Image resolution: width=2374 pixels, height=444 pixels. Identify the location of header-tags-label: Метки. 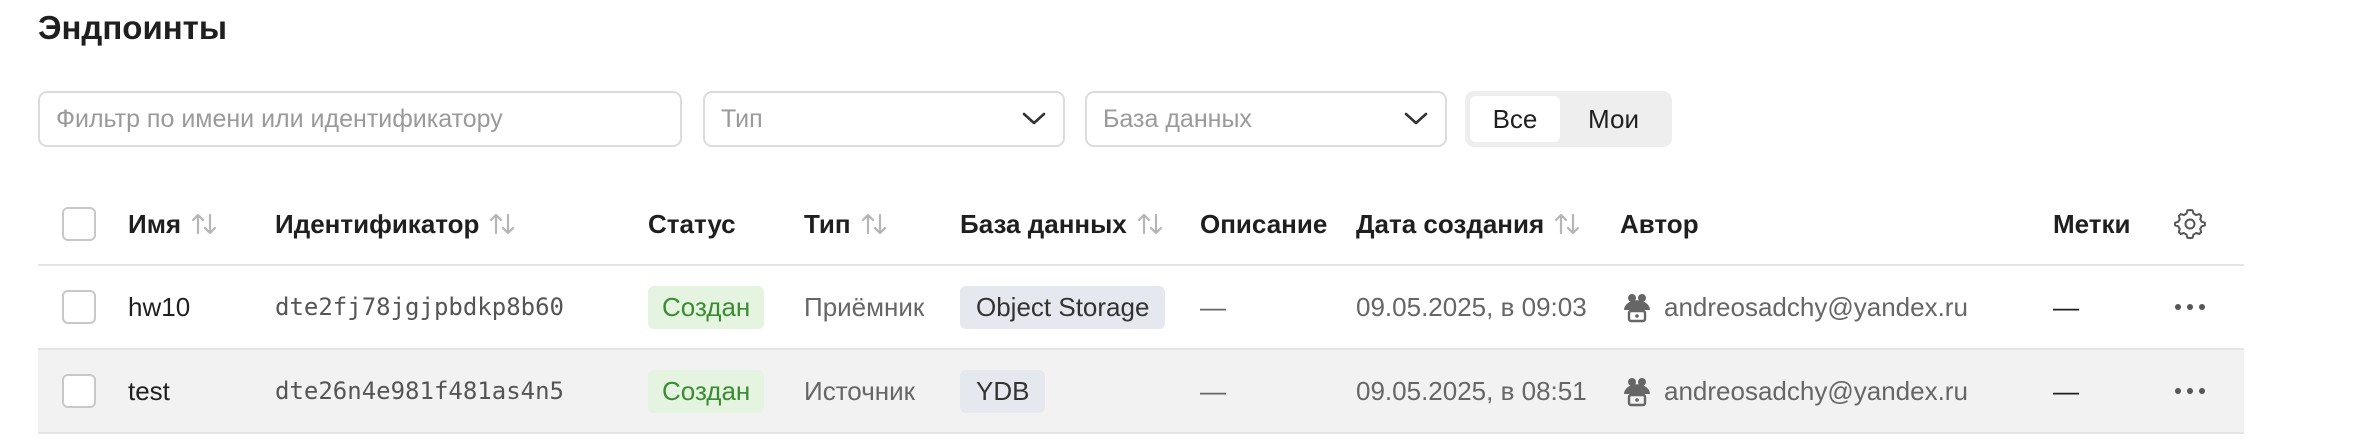
(2092, 223).